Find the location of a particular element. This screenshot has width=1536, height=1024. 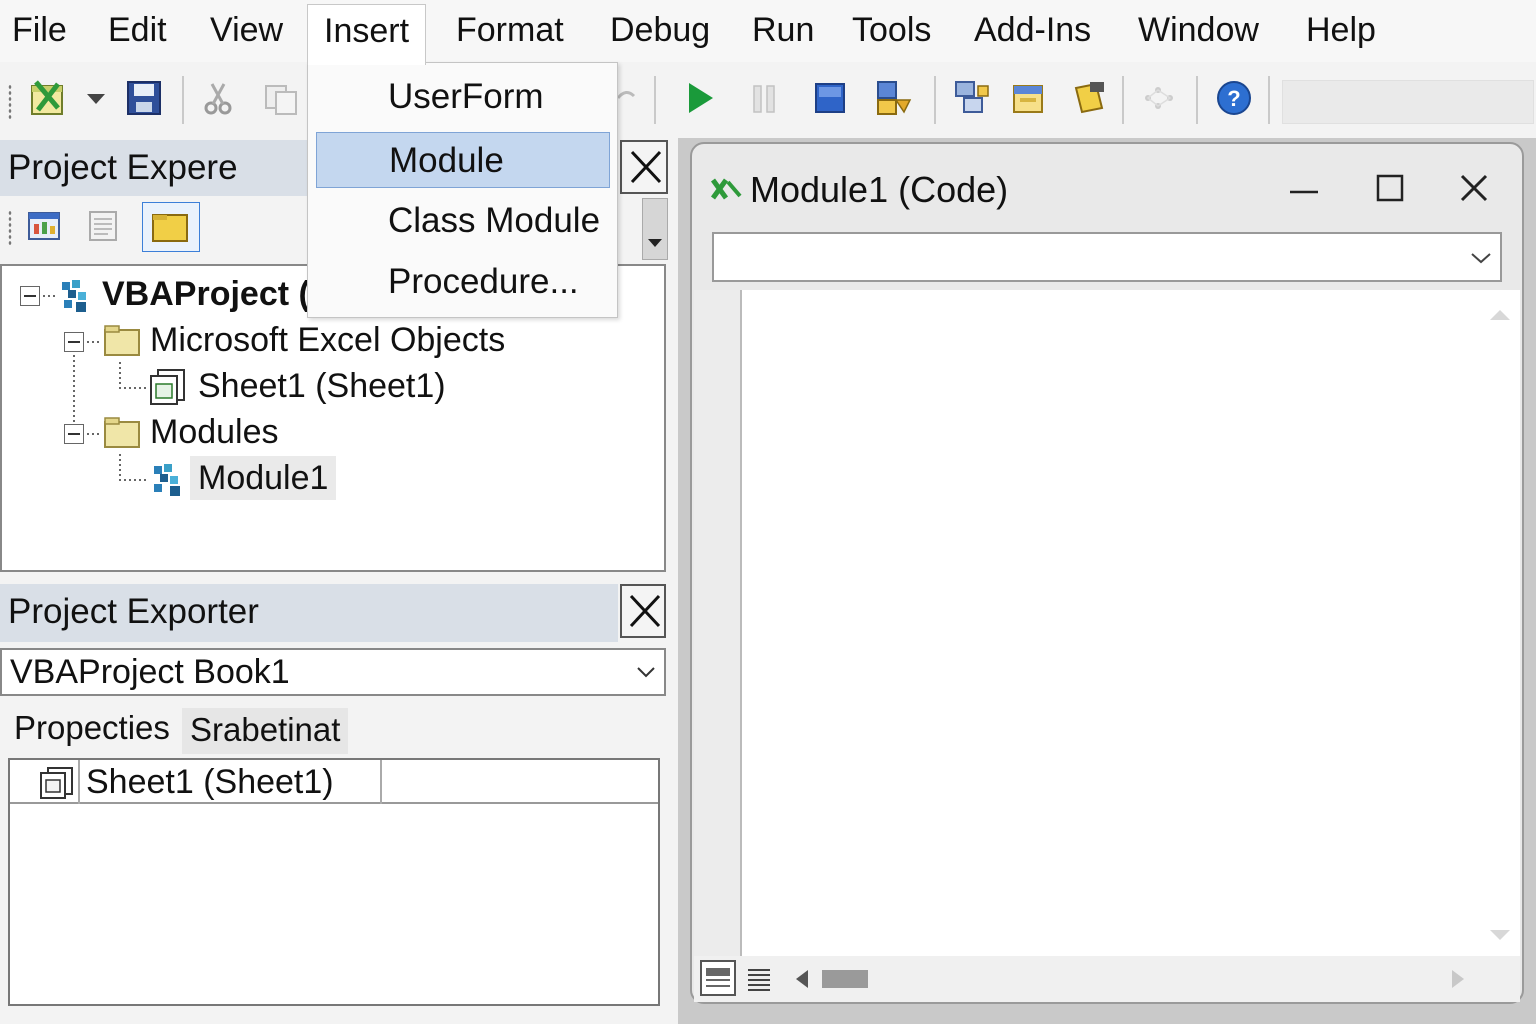

maximize-icon is located at coordinates (1390, 188).